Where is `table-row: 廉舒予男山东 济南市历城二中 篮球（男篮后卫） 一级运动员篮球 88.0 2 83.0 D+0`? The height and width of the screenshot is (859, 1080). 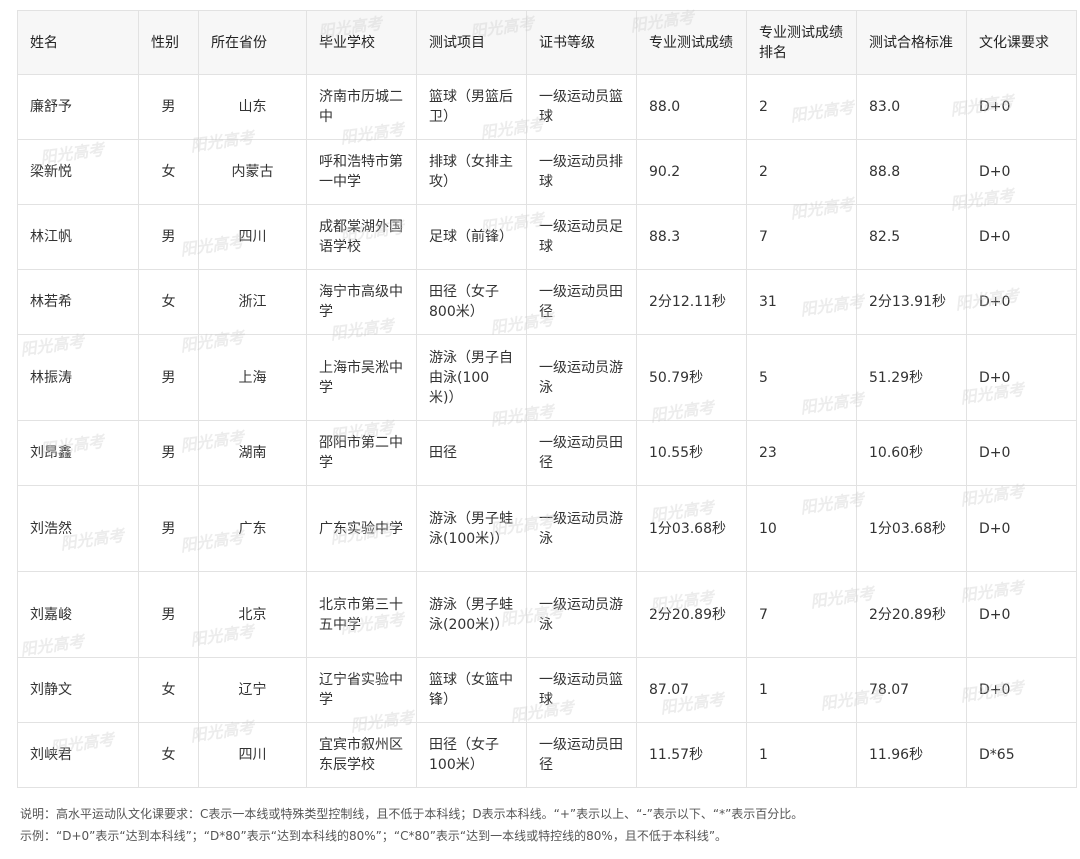
table-row: 廉舒予男山东 济南市历城二中 篮球（男篮后卫） 一级运动员篮球 88.0 2 83.0 D+0 is located at coordinates (547, 107).